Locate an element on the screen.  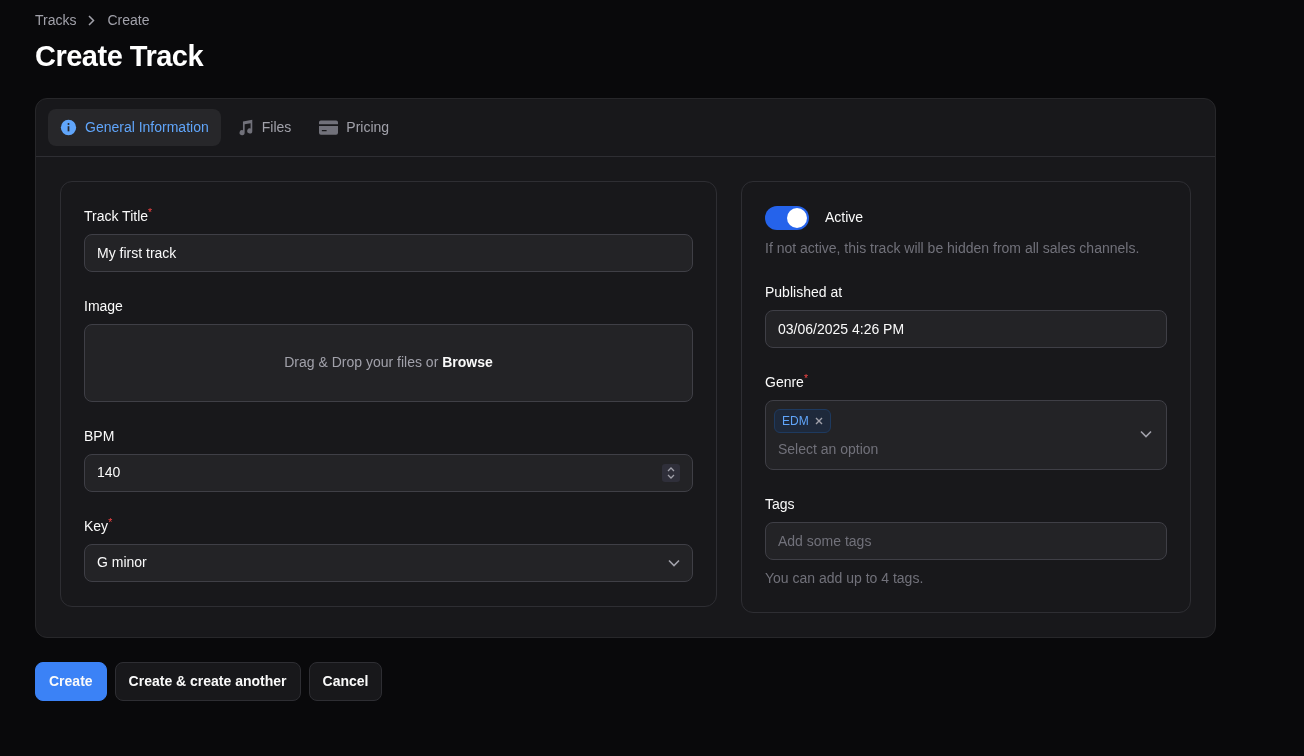
select-placeholder: Select an option is located at coordinates (828, 449).